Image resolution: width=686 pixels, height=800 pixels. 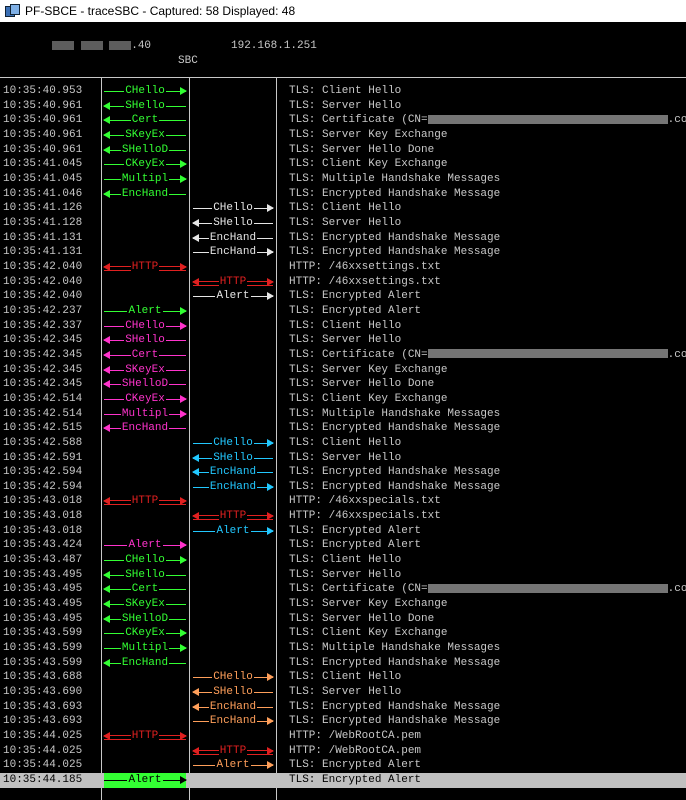 What do you see at coordinates (345, 340) in the screenshot?
I see `message-description: TLS: Server Hello` at bounding box center [345, 340].